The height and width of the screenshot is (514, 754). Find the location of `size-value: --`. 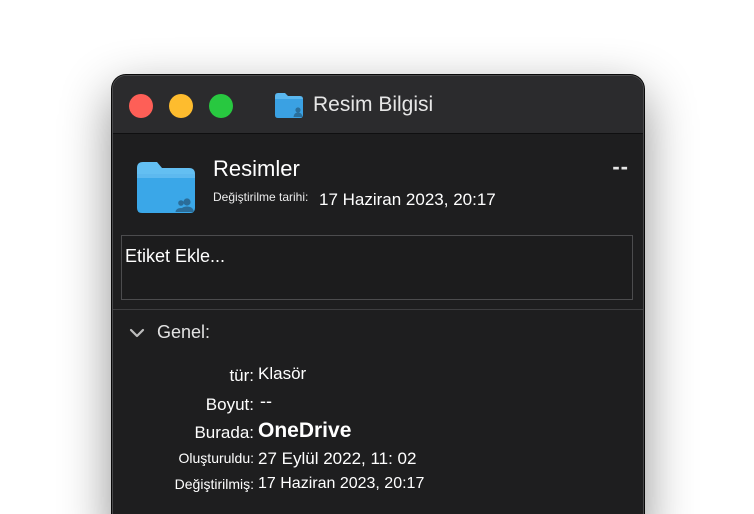

size-value: -- is located at coordinates (266, 401).